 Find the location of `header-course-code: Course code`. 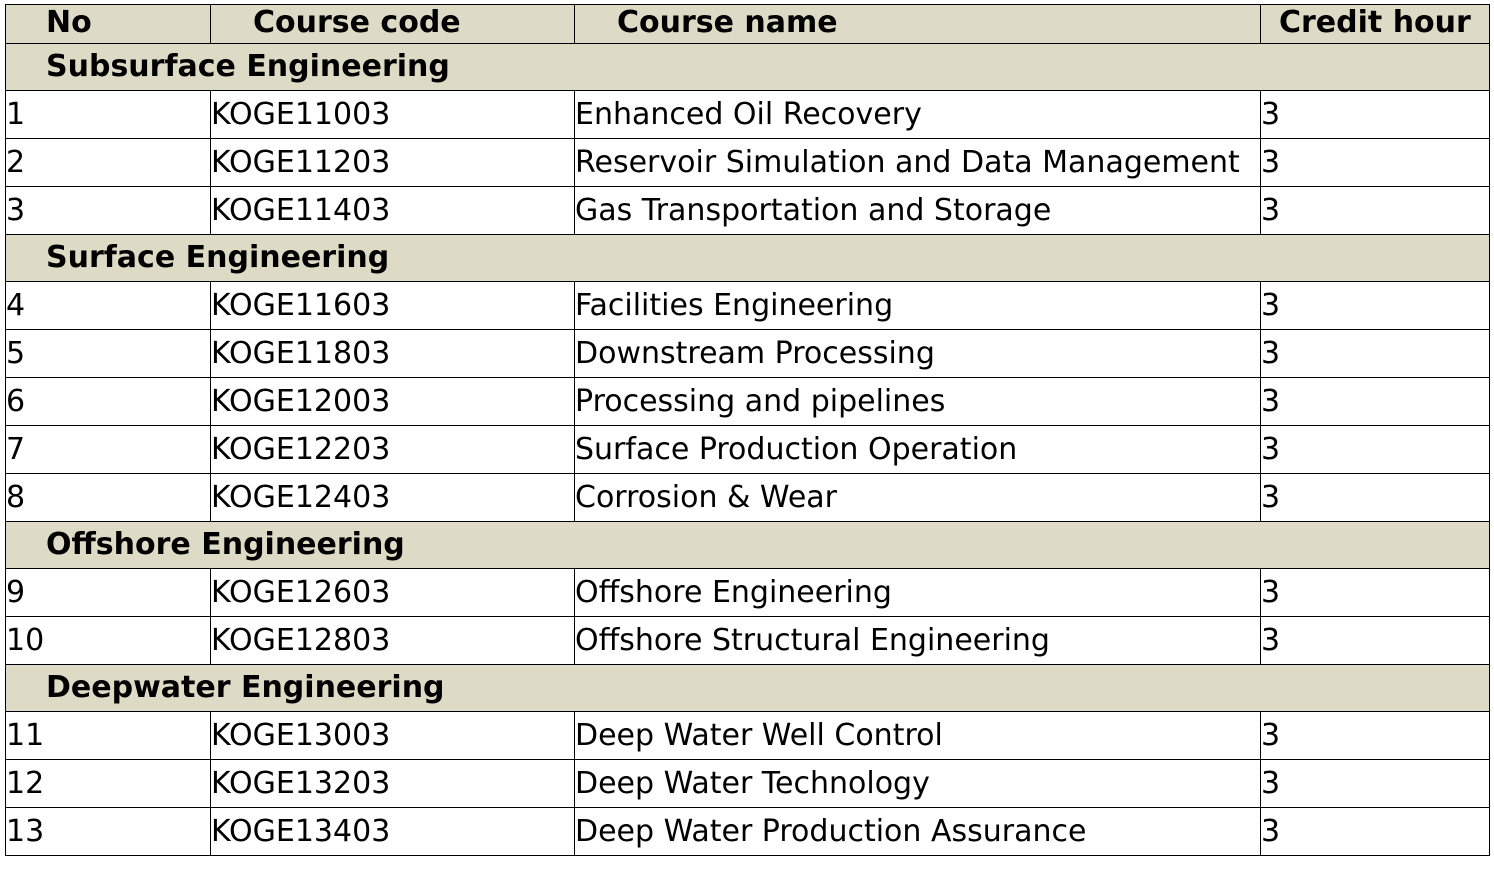

header-course-code: Course code is located at coordinates (392, 24).